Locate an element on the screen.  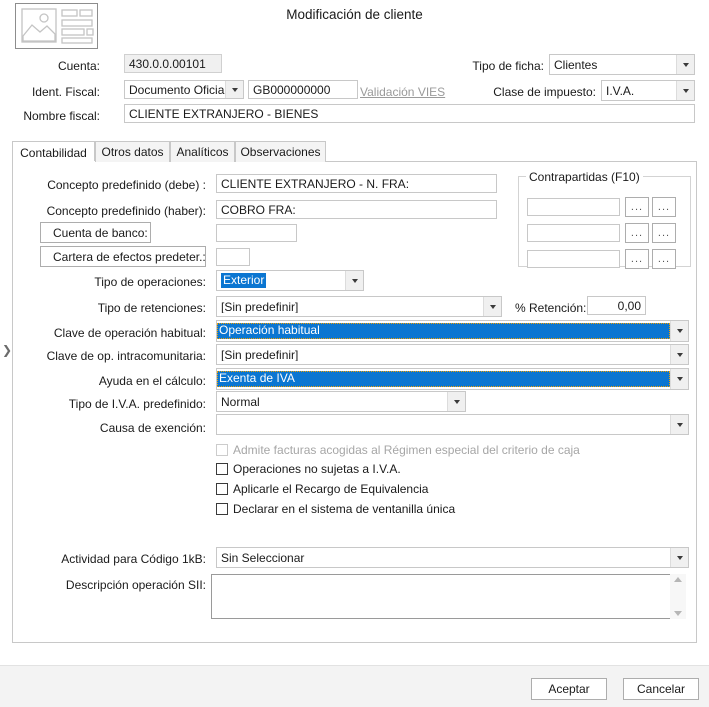
clave-operacion-habitual-label: Clave de operación habitual: is located at coordinates (129, 333).